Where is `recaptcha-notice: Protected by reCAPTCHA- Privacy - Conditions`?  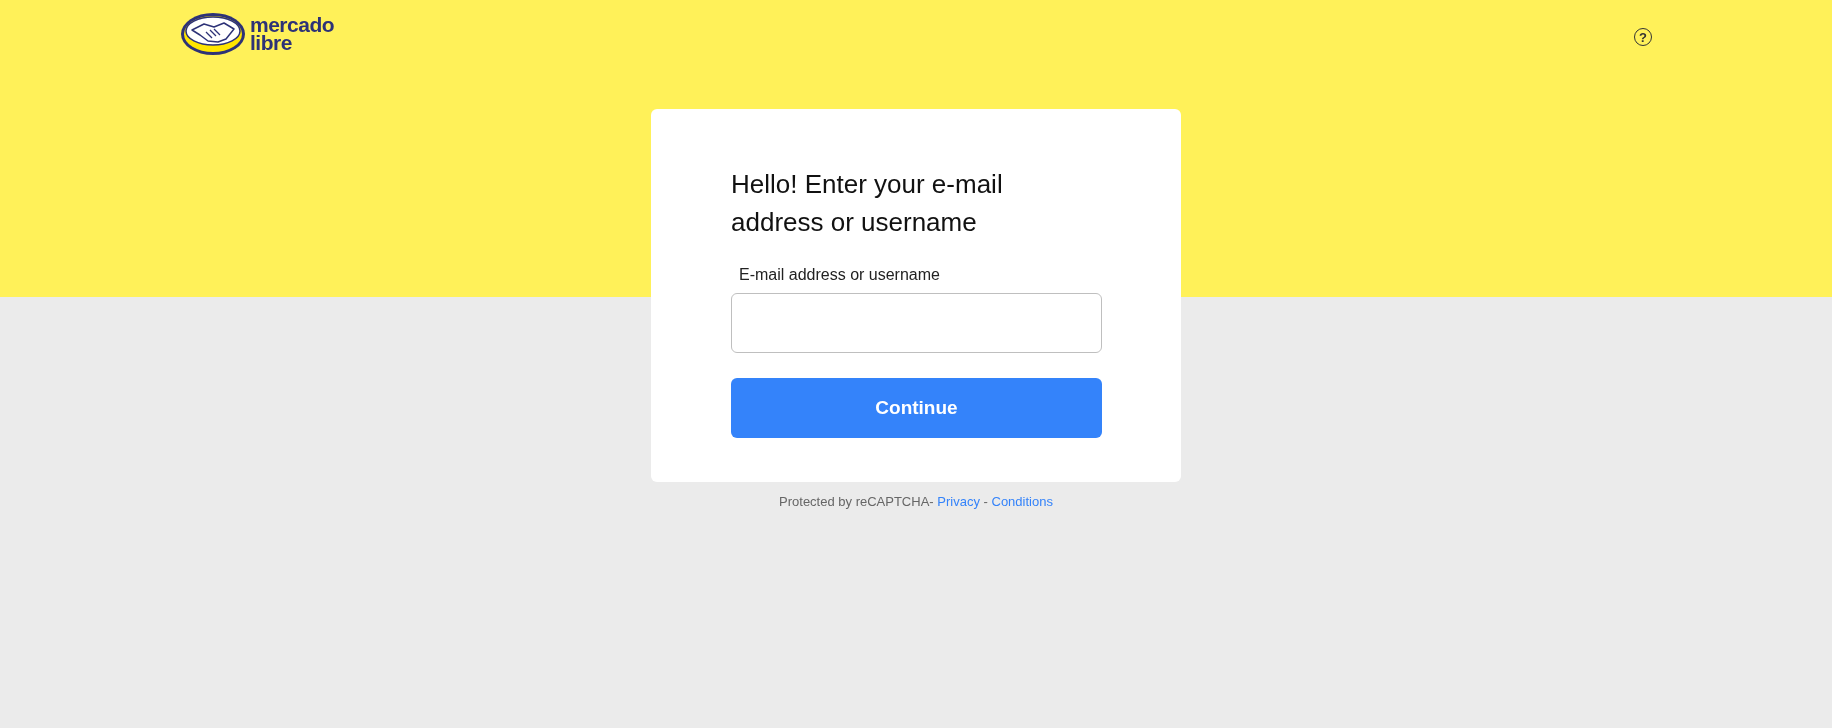
recaptcha-notice: Protected by reCAPTCHA- Privacy - Conditions is located at coordinates (916, 501).